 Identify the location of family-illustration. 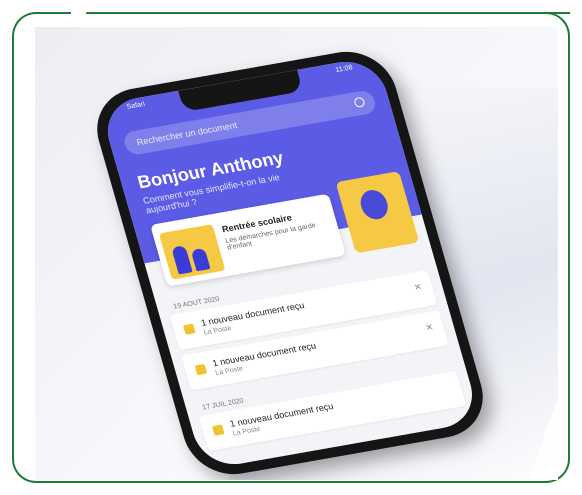
(192, 252).